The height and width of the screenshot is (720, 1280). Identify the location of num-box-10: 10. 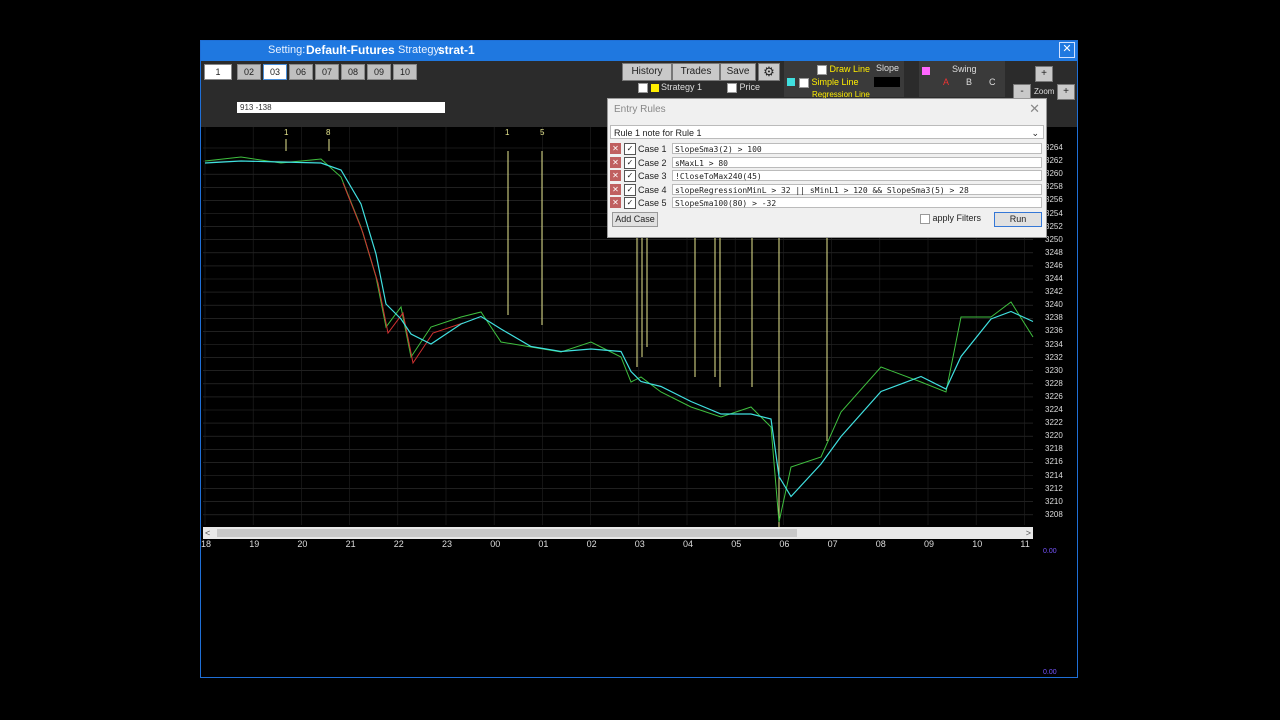
(405, 72).